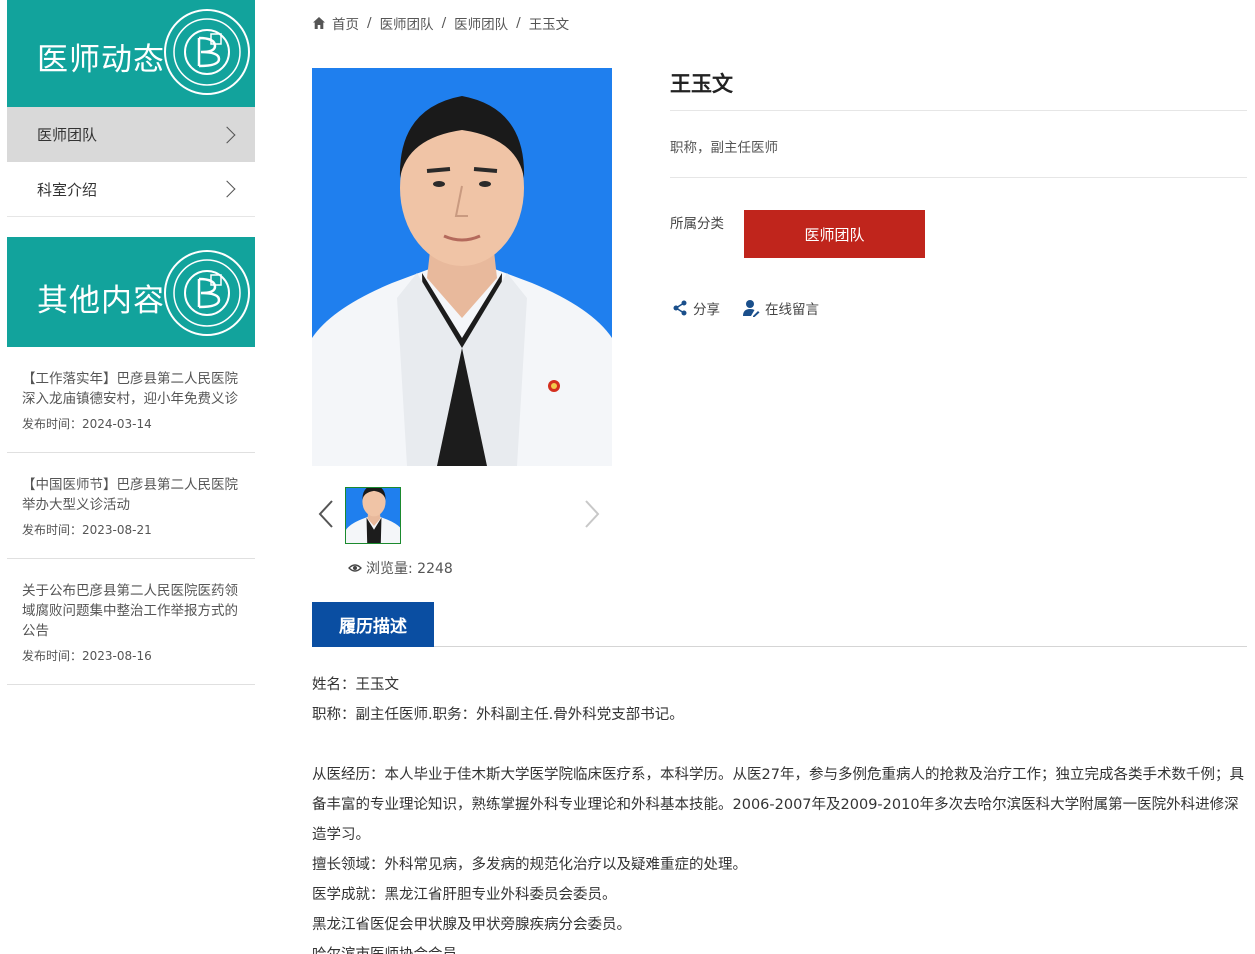  I want to click on news-title: 【工作落实年】巴彦县第二人民医院深入龙庙镇德安村，迎小年免费义诊, so click(131, 389).